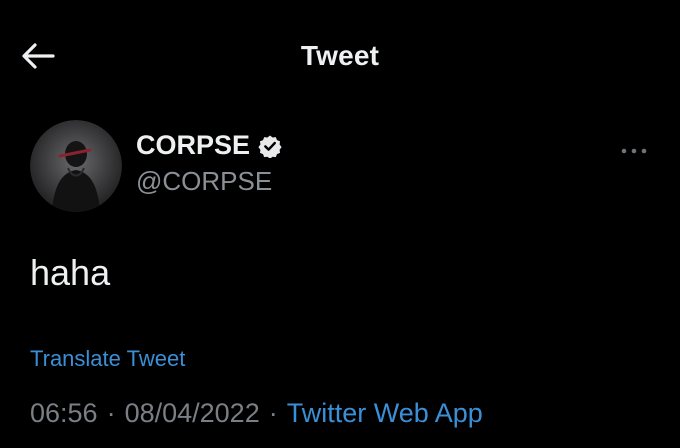 This screenshot has width=680, height=448. I want to click on tweet-date: 08/04/2022, so click(192, 413).